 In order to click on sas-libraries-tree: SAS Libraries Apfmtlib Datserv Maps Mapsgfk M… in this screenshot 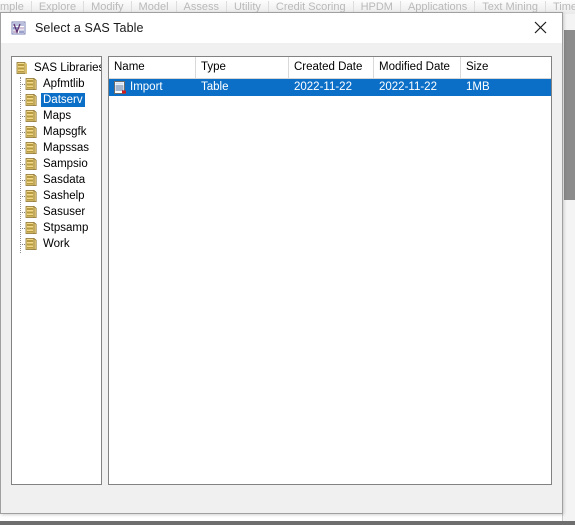, I will do `click(56, 270)`.